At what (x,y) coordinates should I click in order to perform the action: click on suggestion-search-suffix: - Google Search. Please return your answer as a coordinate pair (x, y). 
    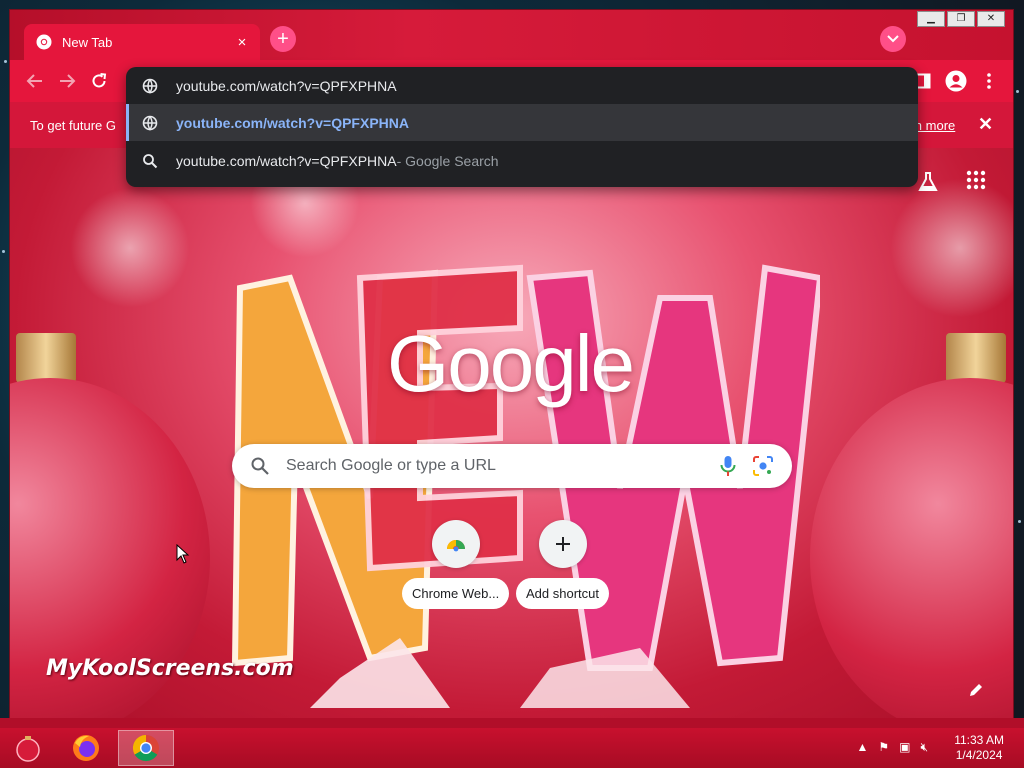
    Looking at the image, I should click on (447, 160).